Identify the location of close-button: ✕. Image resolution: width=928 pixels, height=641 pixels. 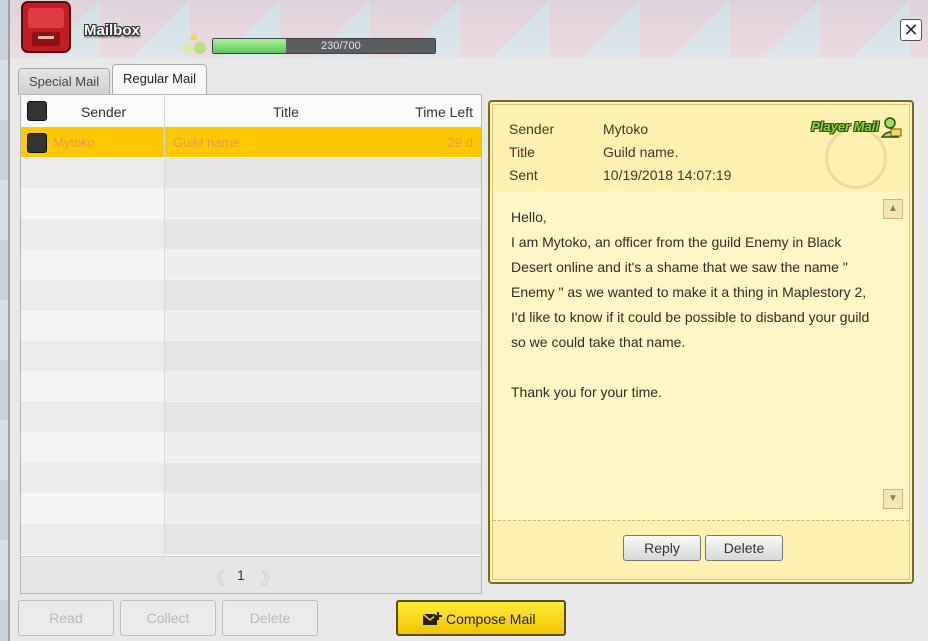
(911, 30).